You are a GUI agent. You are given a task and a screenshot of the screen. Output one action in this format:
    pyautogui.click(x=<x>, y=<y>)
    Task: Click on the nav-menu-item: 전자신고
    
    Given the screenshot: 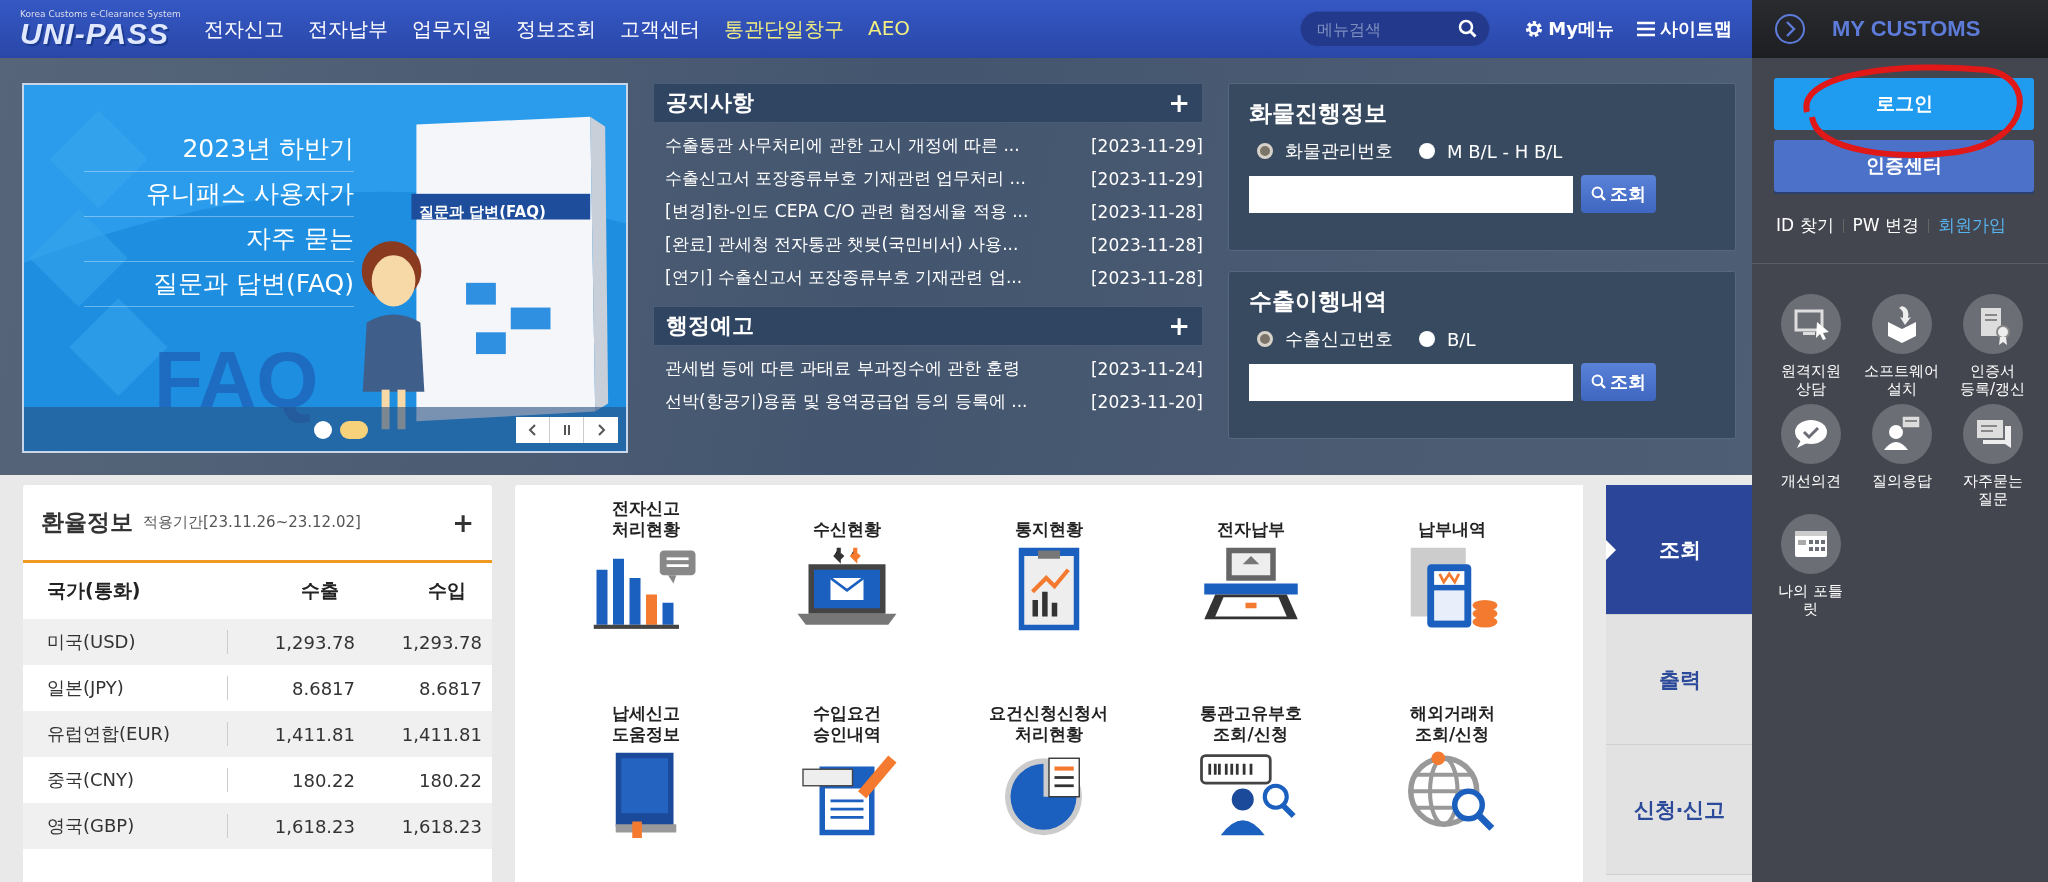 What is the action you would take?
    pyautogui.click(x=244, y=29)
    